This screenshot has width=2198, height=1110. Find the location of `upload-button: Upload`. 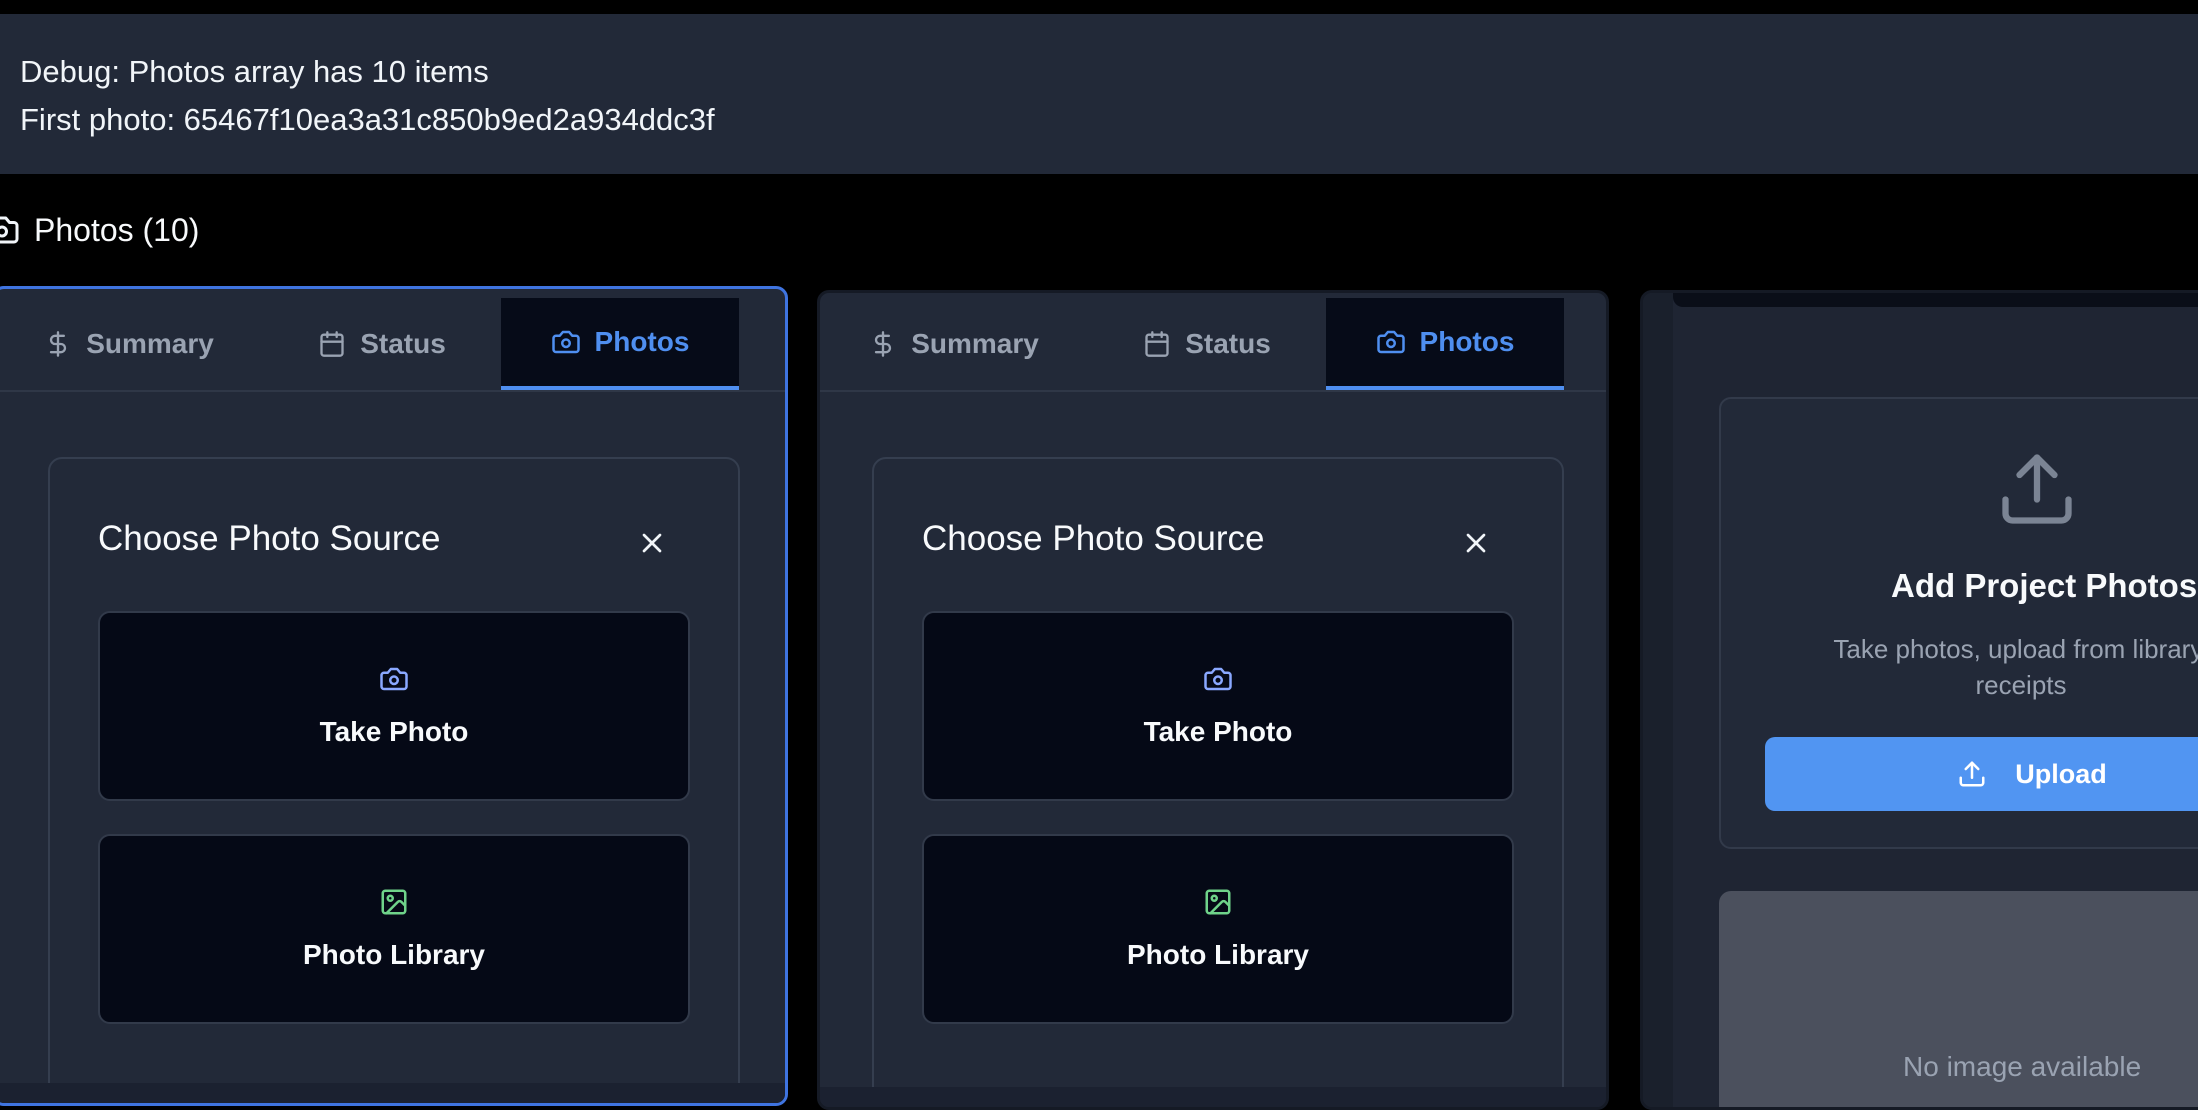

upload-button: Upload is located at coordinates (1981, 774).